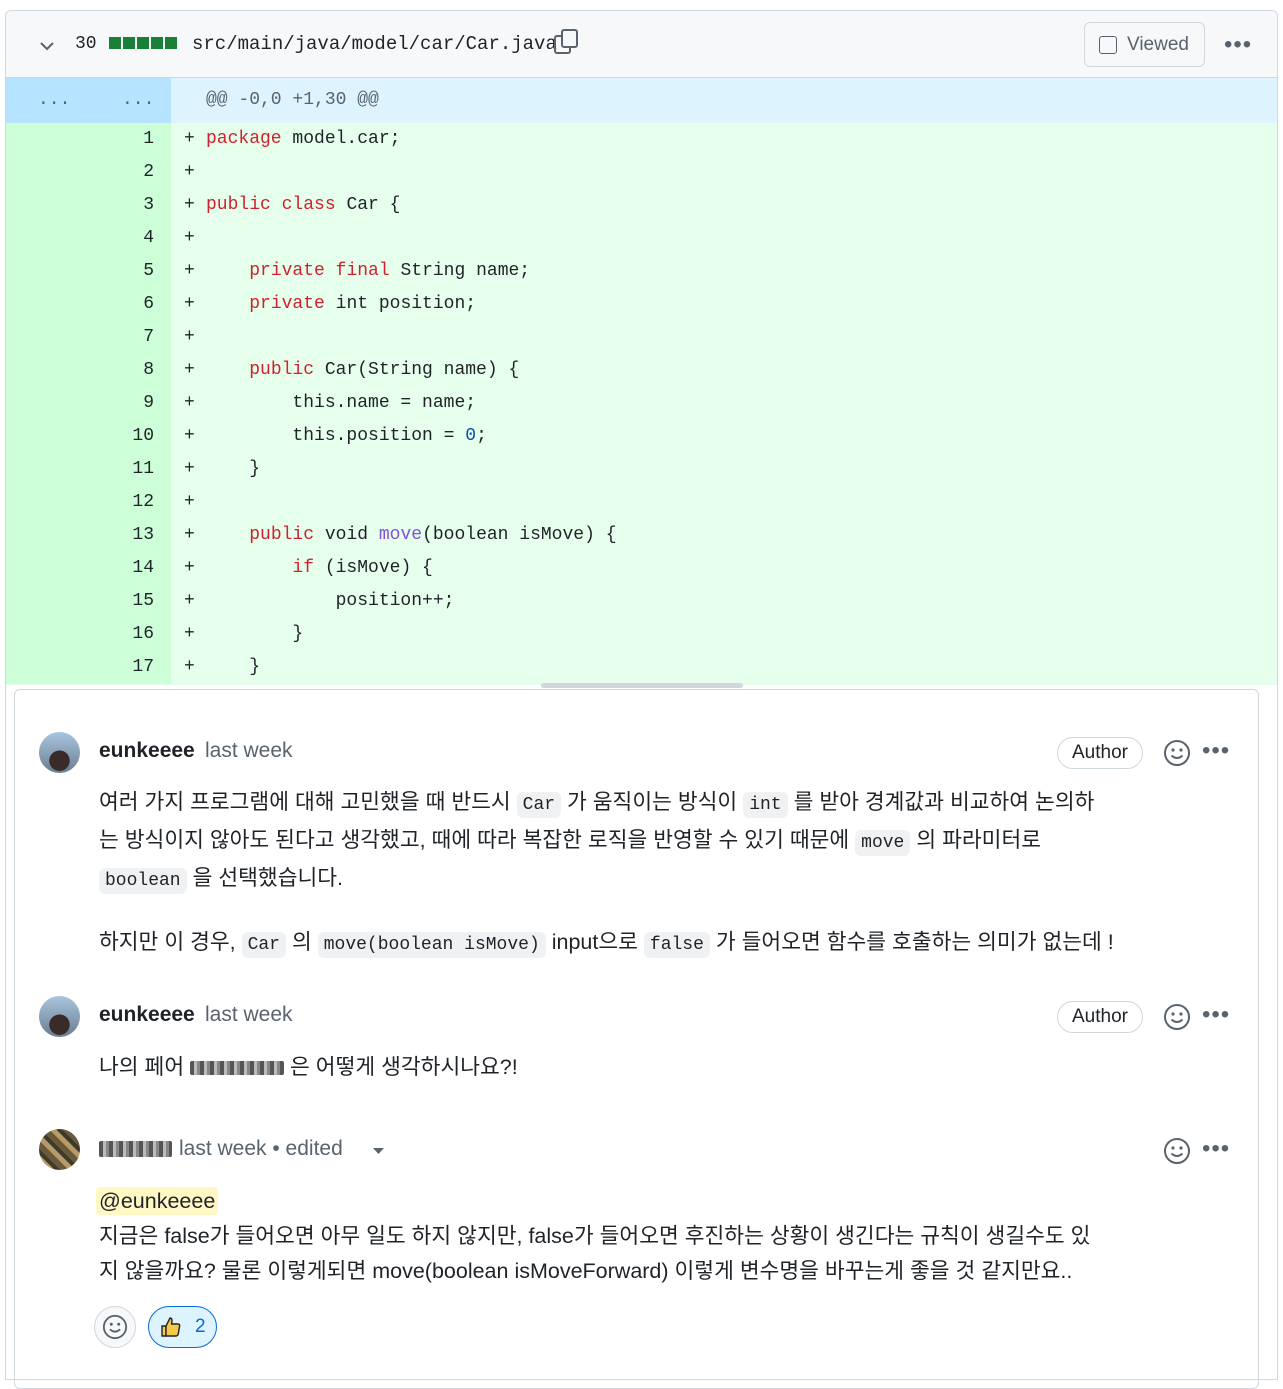  What do you see at coordinates (641, 337) in the screenshot?
I see `diff-line: 7 +` at bounding box center [641, 337].